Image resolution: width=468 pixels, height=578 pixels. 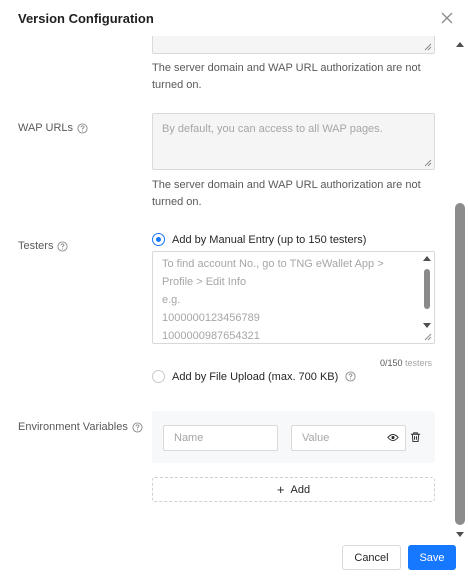 I want to click on env-vars-label: Environment Variables, so click(x=80, y=427).